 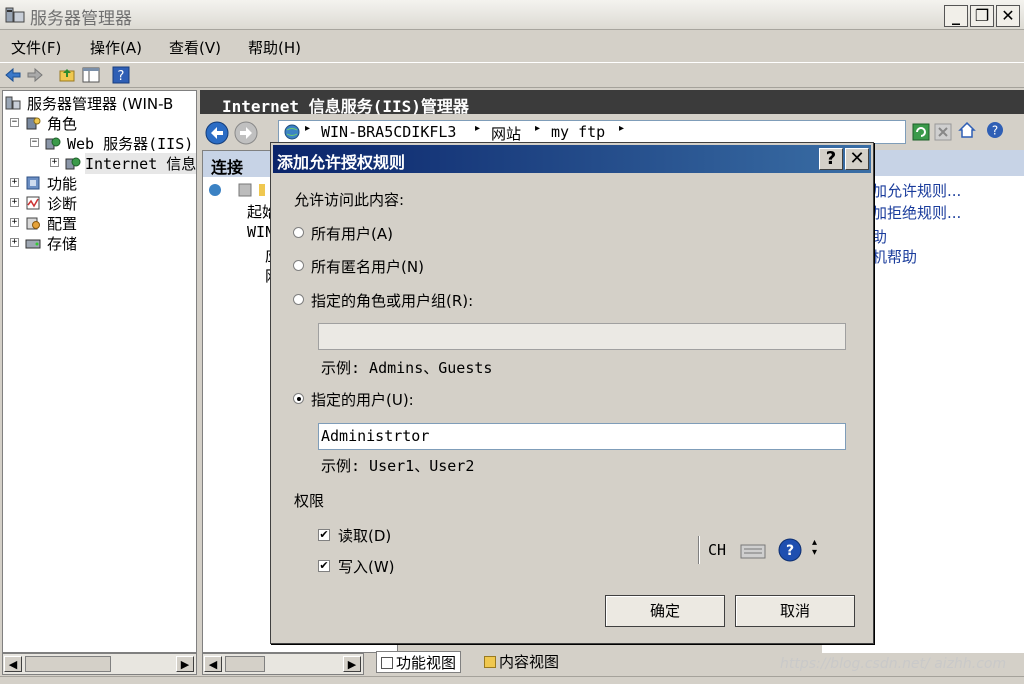 What do you see at coordinates (597, 662) in the screenshot?
I see `view-switcher: 功能视图 内容视图` at bounding box center [597, 662].